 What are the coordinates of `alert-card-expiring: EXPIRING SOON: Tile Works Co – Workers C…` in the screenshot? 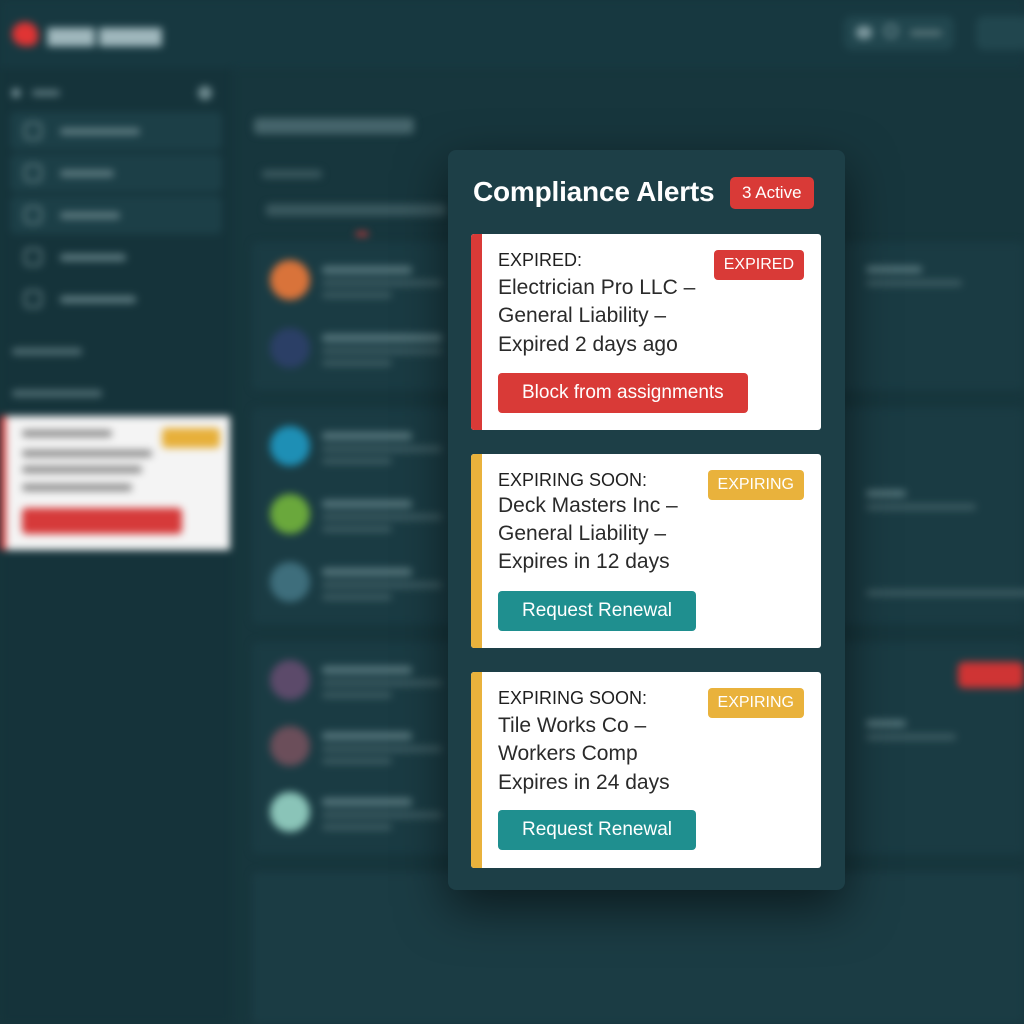 It's located at (646, 770).